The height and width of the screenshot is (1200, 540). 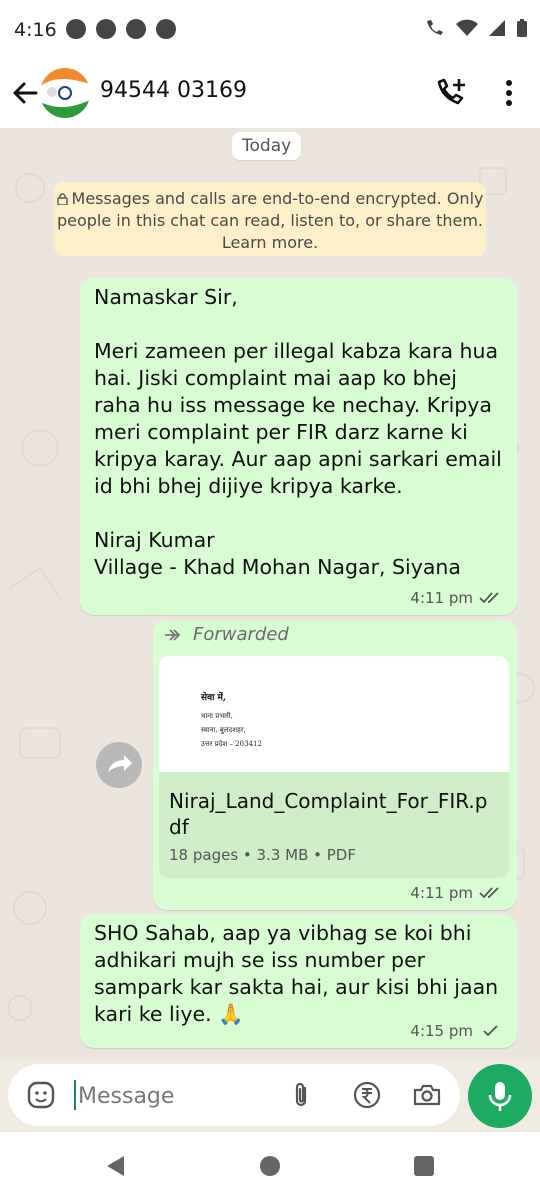 I want to click on wifi-calling-icon, so click(x=435, y=27).